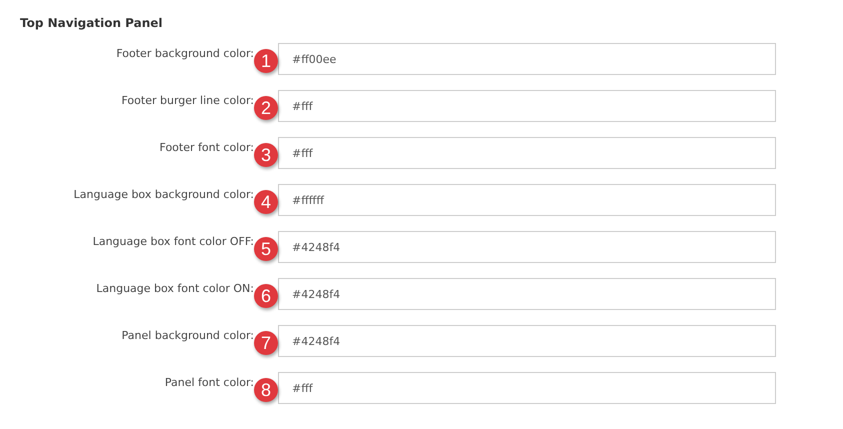 This screenshot has height=429, width=843. What do you see at coordinates (266, 202) in the screenshot?
I see `number-badge: 4` at bounding box center [266, 202].